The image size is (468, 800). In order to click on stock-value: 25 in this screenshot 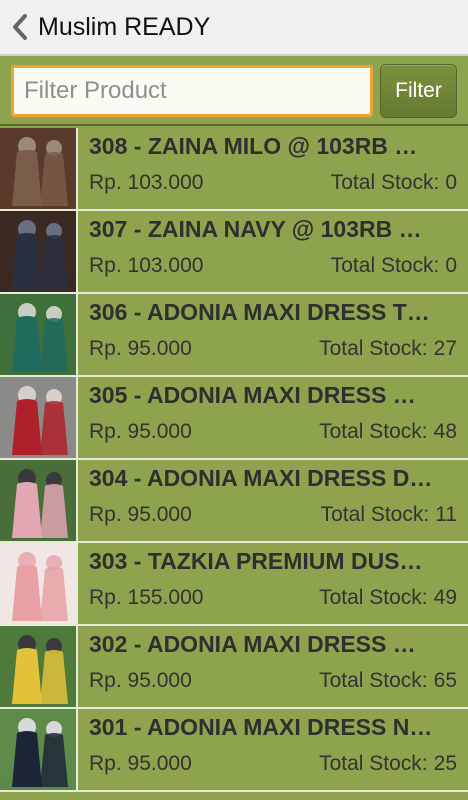, I will do `click(445, 763)`.